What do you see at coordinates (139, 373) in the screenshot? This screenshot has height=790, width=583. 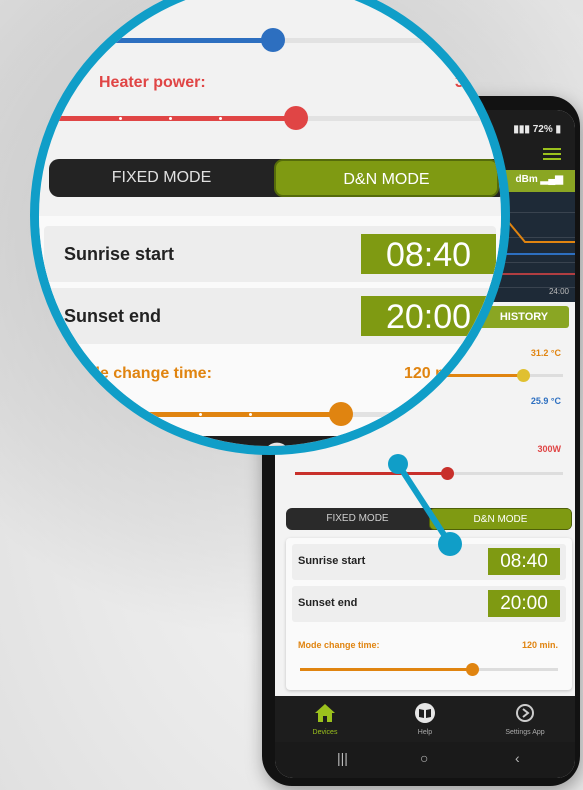 I see `zoom-mode-change-label: Mode change time:` at bounding box center [139, 373].